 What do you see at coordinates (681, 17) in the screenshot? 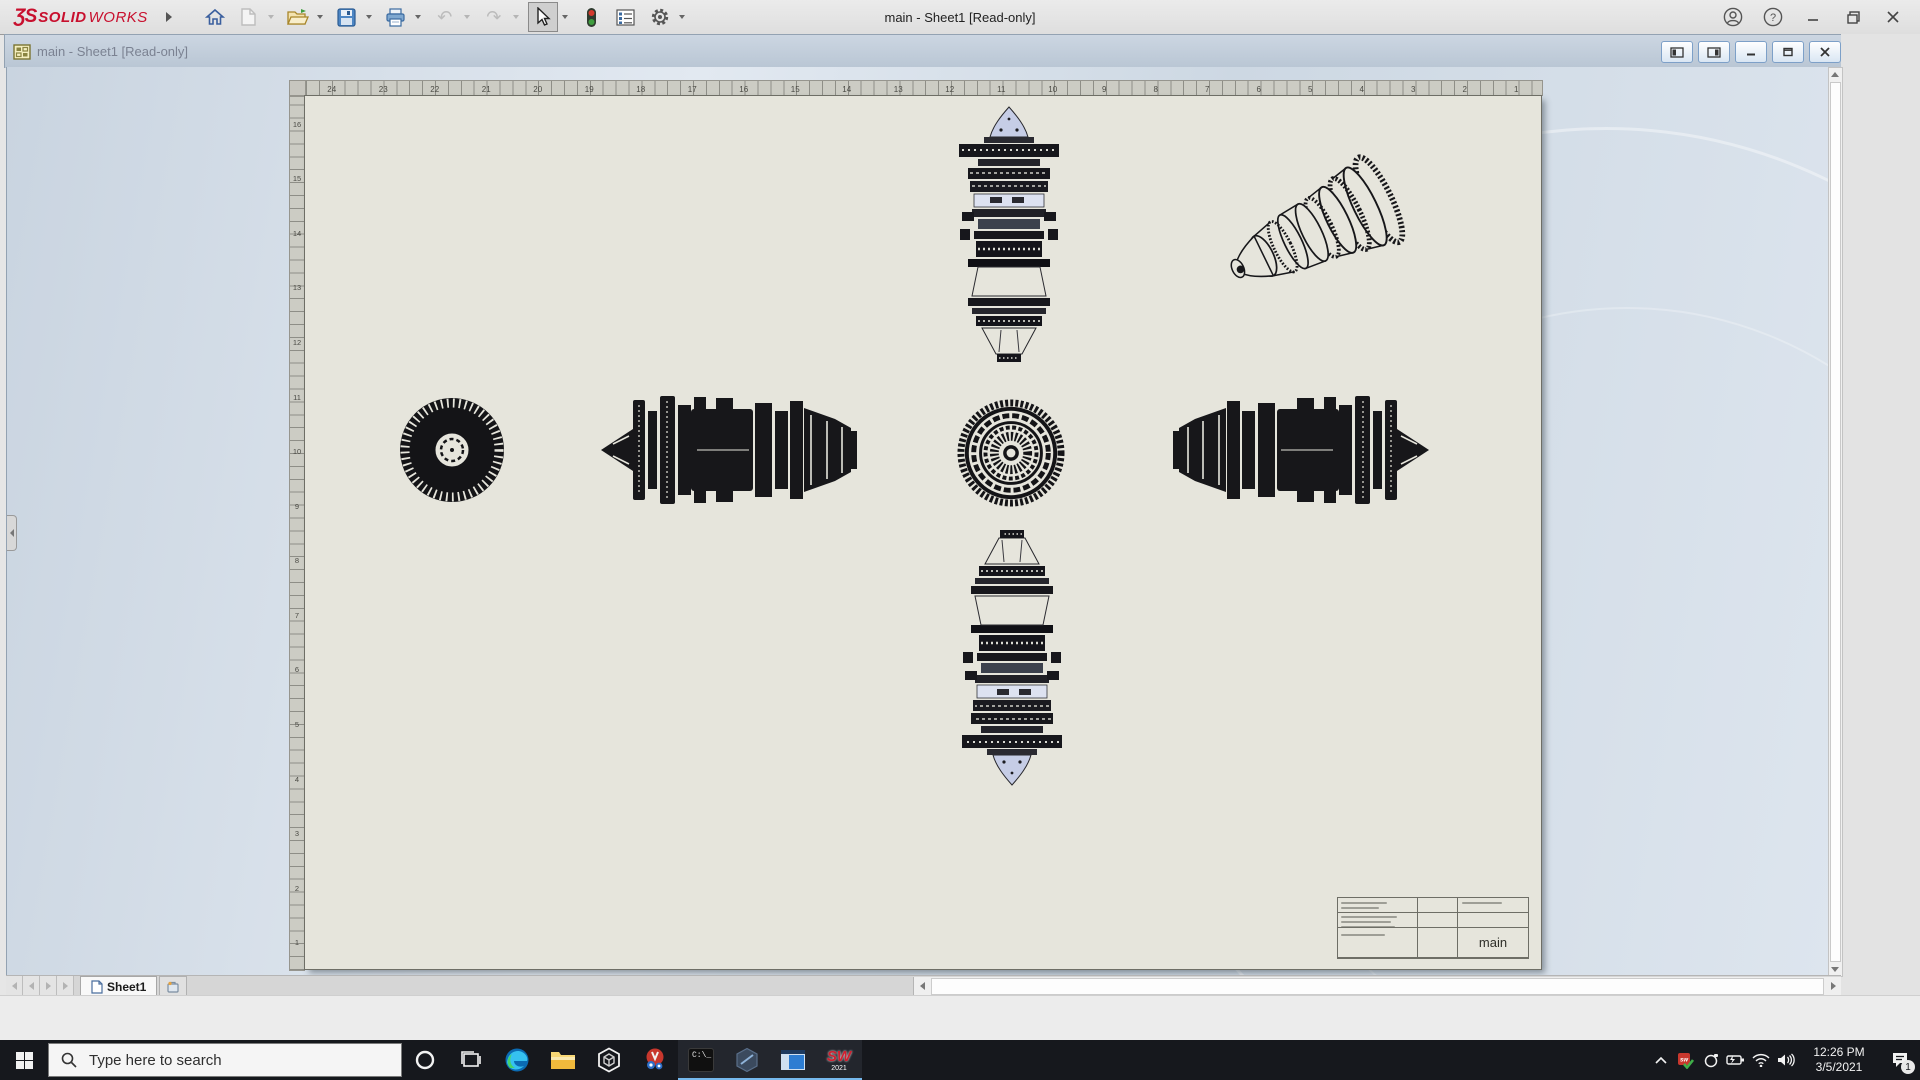
I see `options-dropdown-caret` at bounding box center [681, 17].